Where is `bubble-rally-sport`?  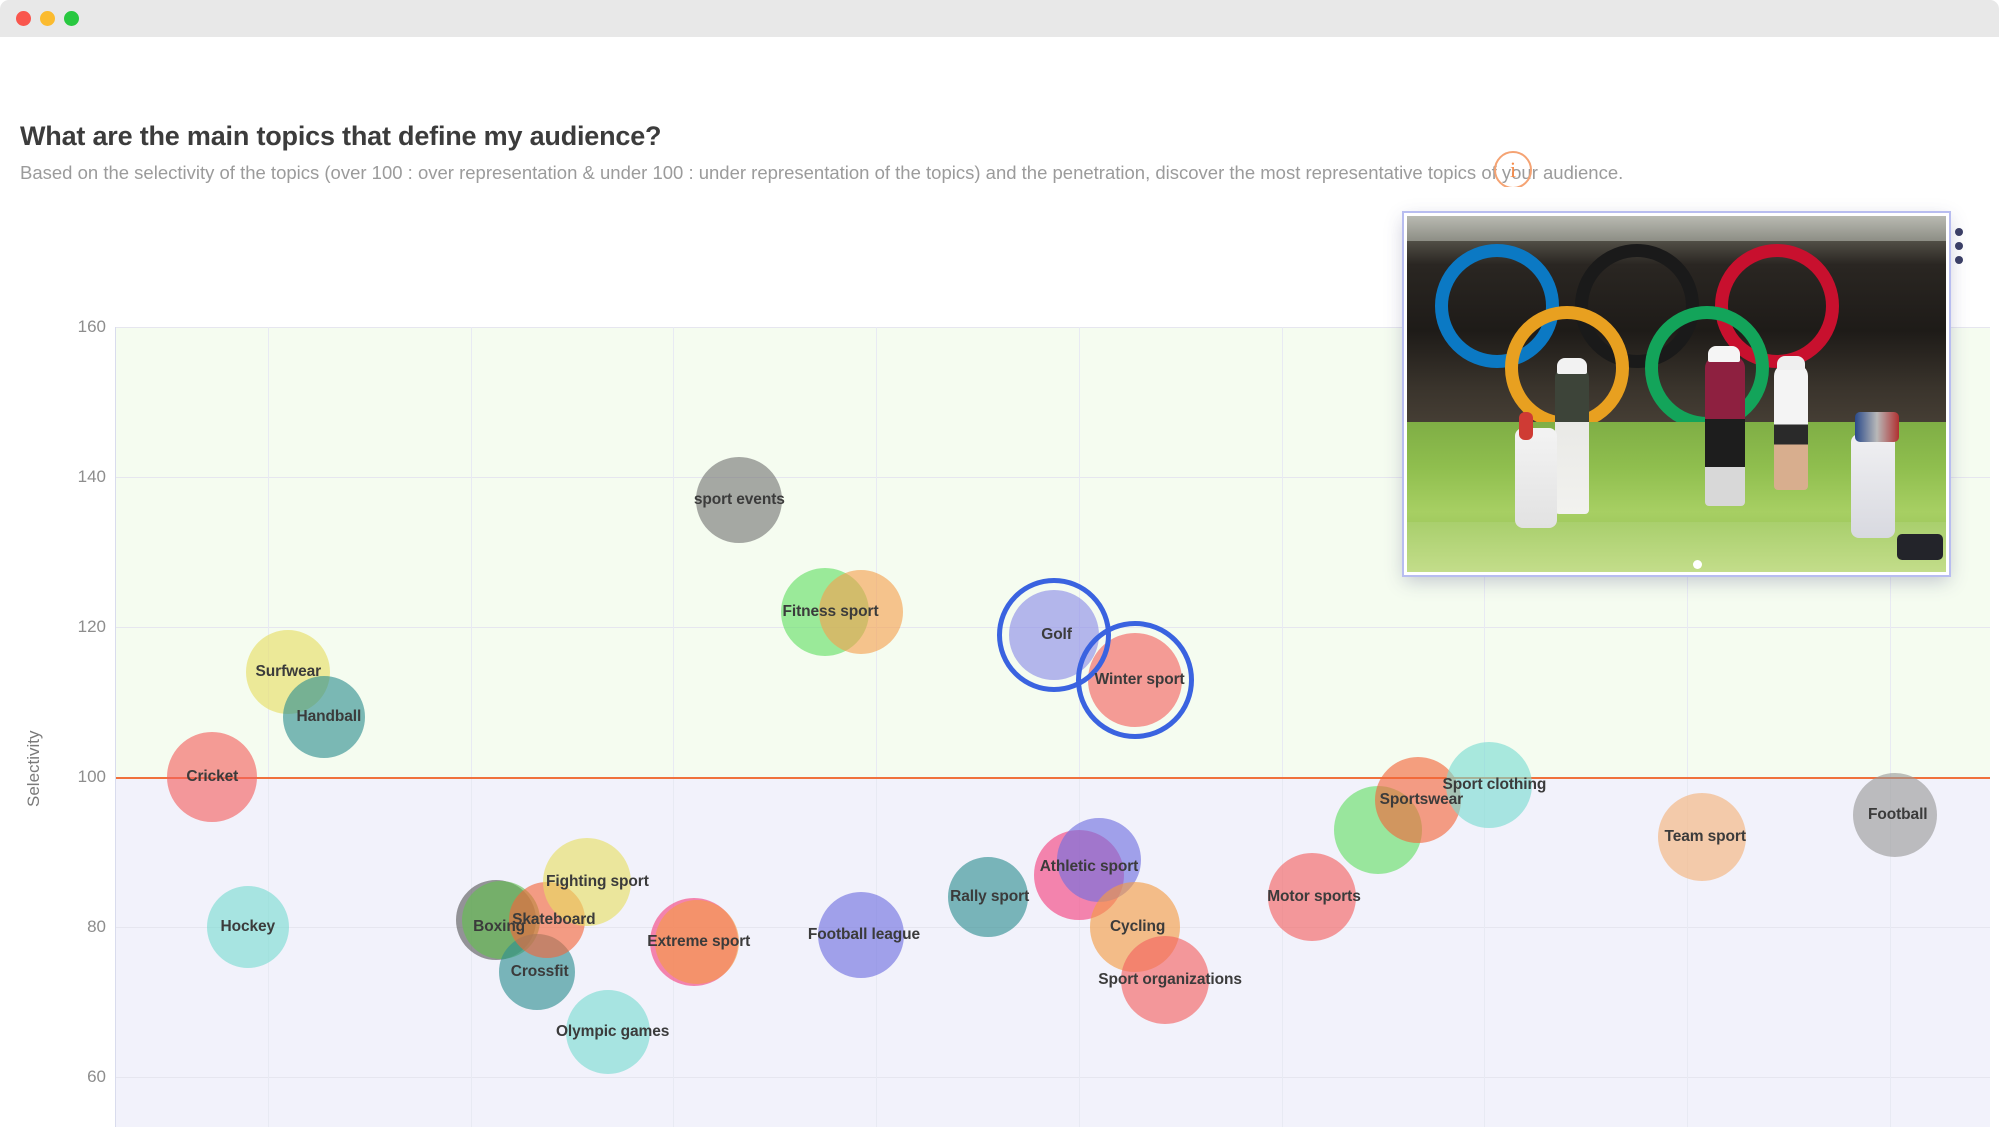 bubble-rally-sport is located at coordinates (987, 897).